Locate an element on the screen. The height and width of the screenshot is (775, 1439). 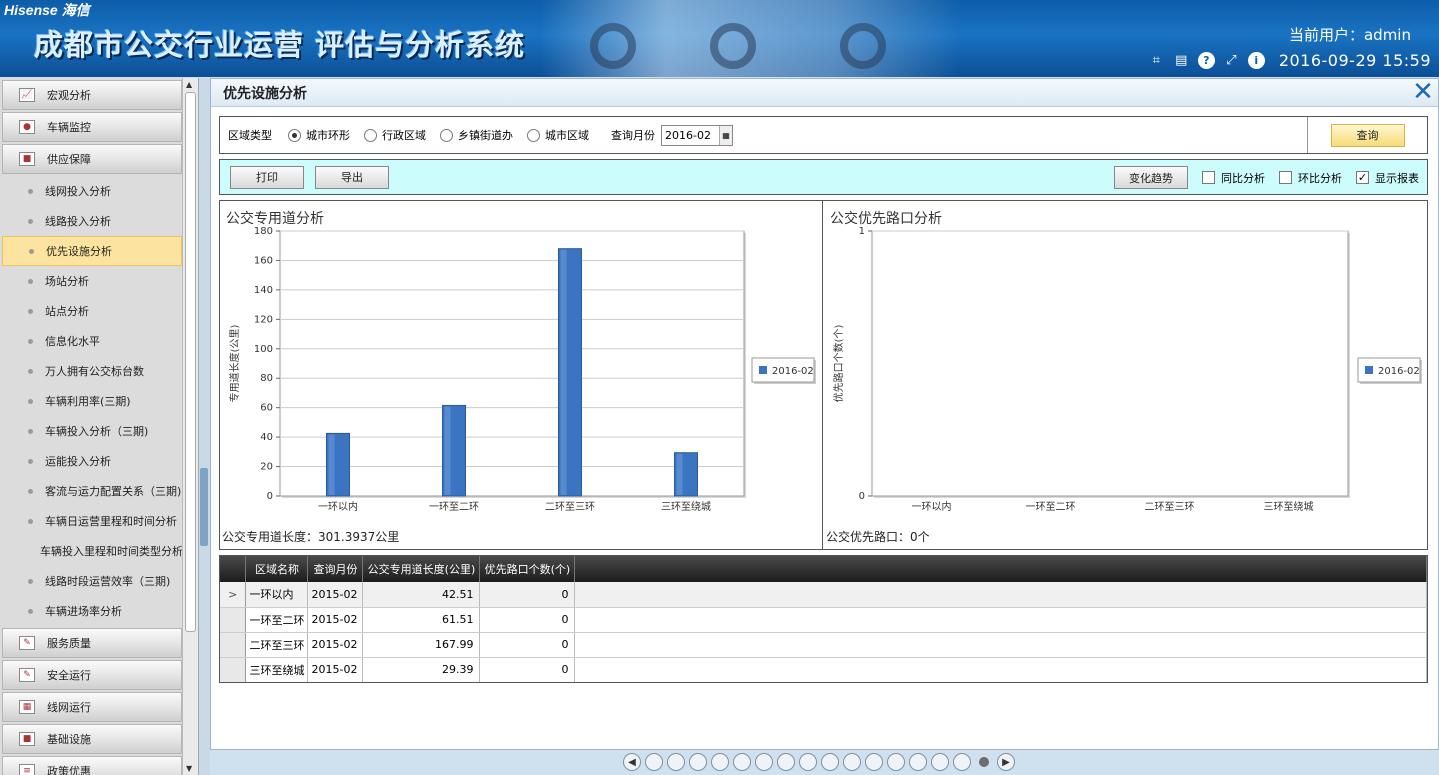
sidebar-scrollbar: ▲ ▼ is located at coordinates (190, 426).